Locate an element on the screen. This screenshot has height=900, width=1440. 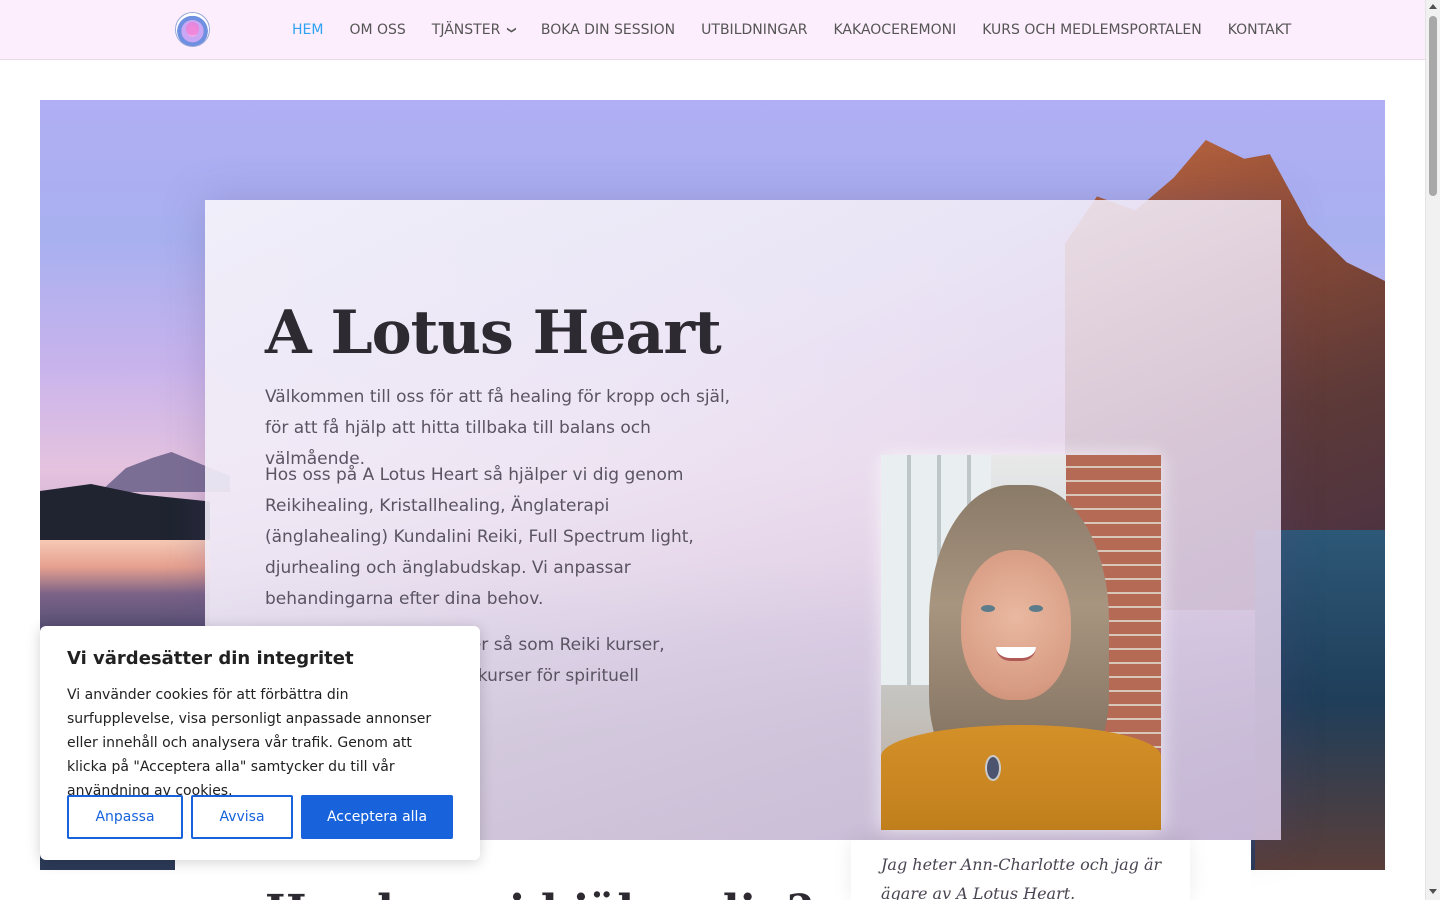
reject-button: Avvisa is located at coordinates (242, 817).